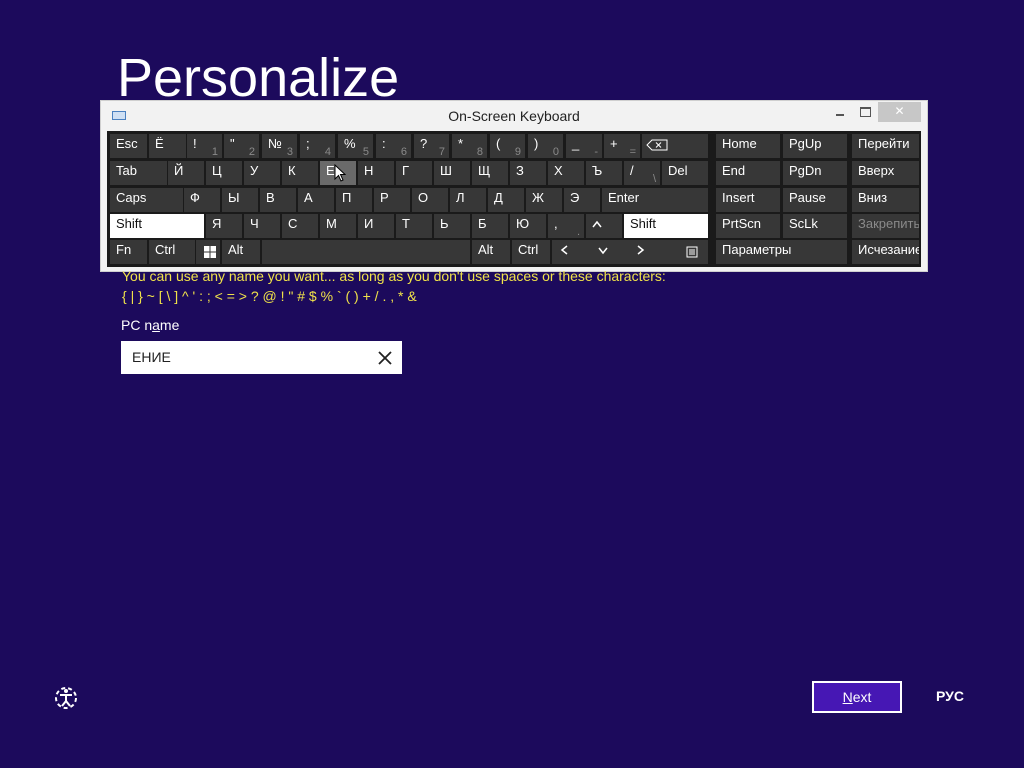  I want to click on key-т: Т, so click(414, 226).